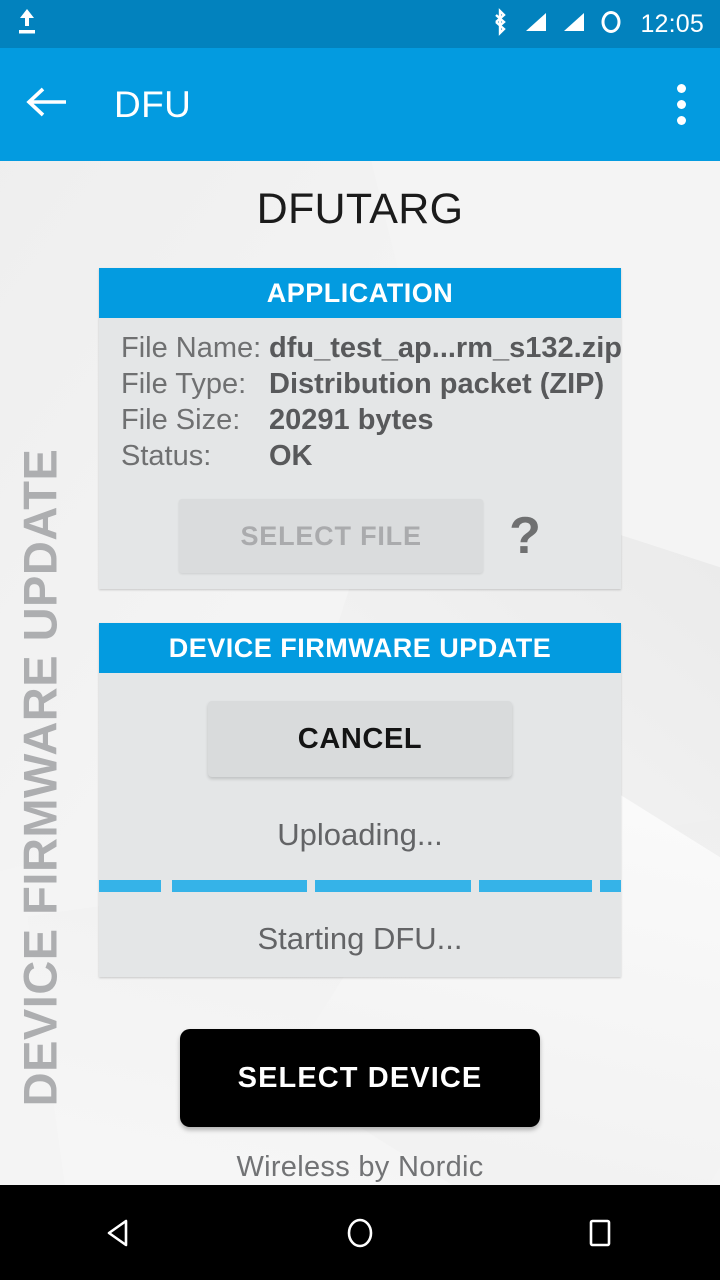 The image size is (720, 1280). I want to click on file-name-value: dfu_test_ap...rm_s132.zip, so click(445, 348).